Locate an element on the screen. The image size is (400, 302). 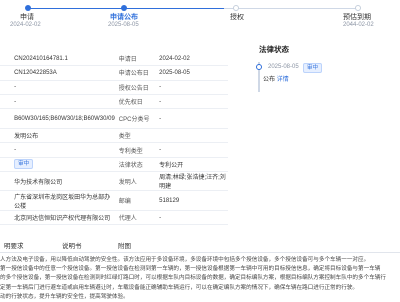
table-row: - 专利类型 - is located at coordinates (114, 150).